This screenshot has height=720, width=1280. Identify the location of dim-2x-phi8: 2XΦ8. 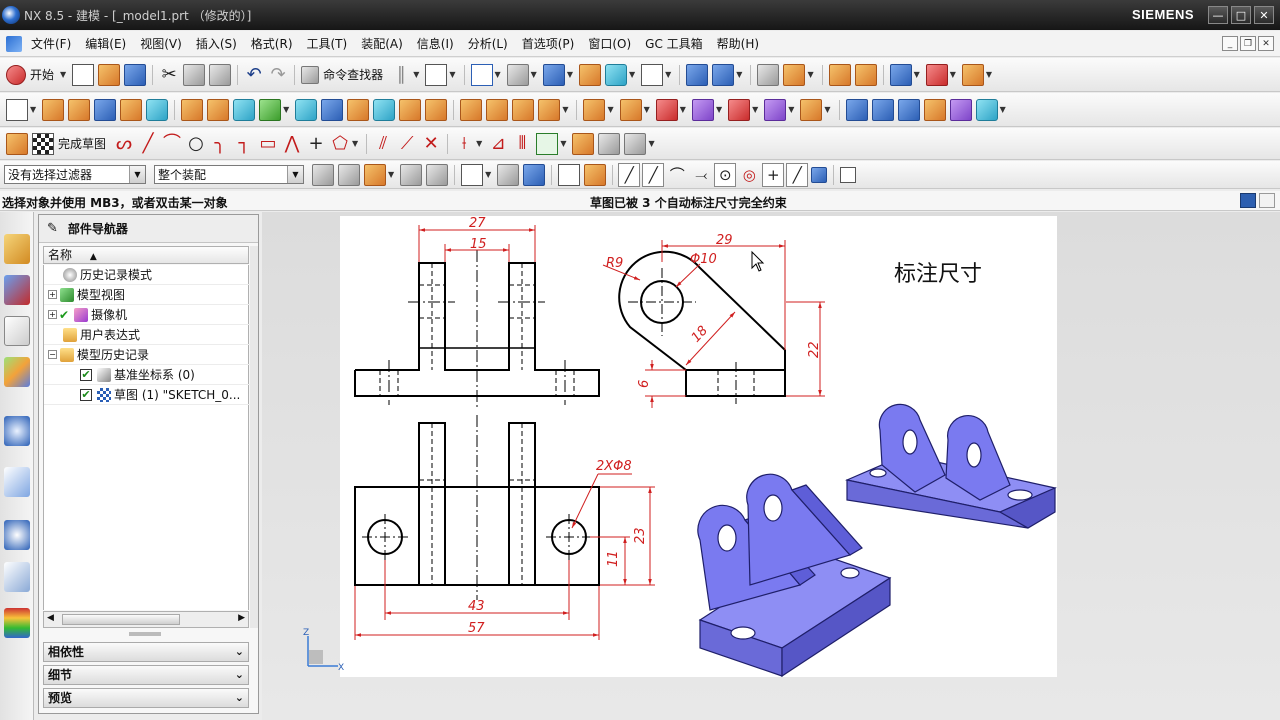
(614, 466).